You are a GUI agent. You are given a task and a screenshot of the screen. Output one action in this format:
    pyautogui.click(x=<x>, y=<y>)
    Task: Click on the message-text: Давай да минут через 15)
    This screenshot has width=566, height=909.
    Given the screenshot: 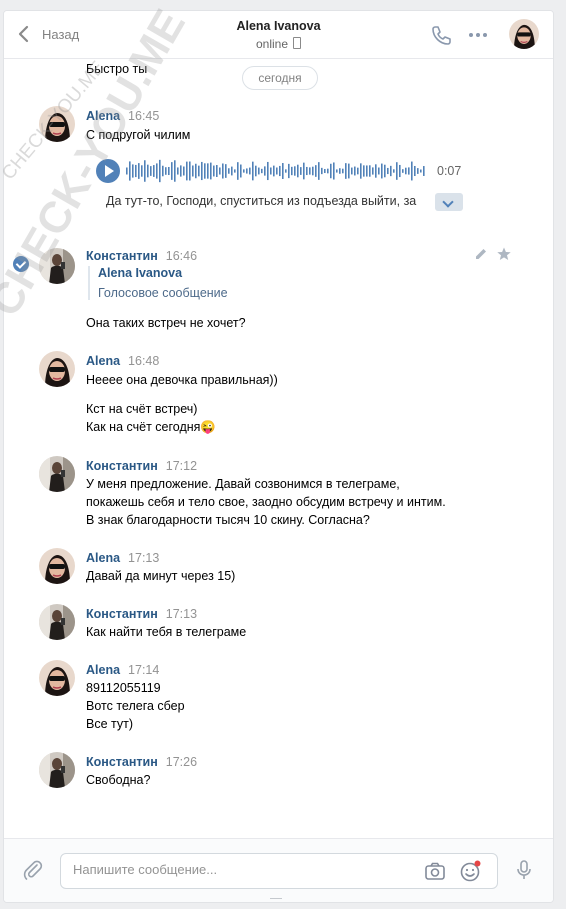 What is the action you would take?
    pyautogui.click(x=161, y=576)
    